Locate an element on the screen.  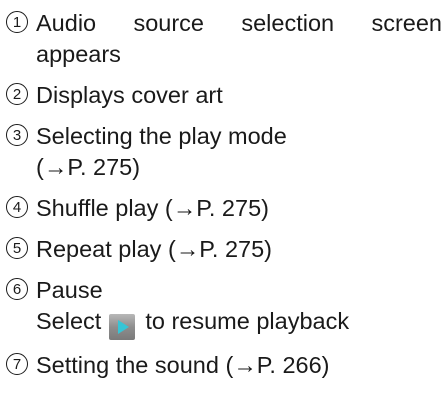
list-item-5: 5 Repeat play (→P. 275) is located at coordinates (226, 249).